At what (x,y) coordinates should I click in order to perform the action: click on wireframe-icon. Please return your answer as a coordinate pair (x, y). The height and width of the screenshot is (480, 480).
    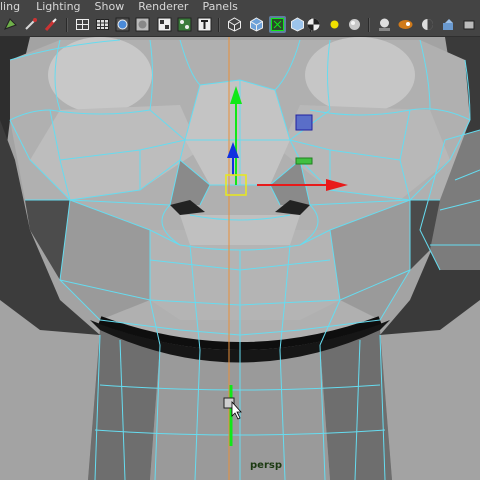
    Looking at the image, I should click on (82, 24).